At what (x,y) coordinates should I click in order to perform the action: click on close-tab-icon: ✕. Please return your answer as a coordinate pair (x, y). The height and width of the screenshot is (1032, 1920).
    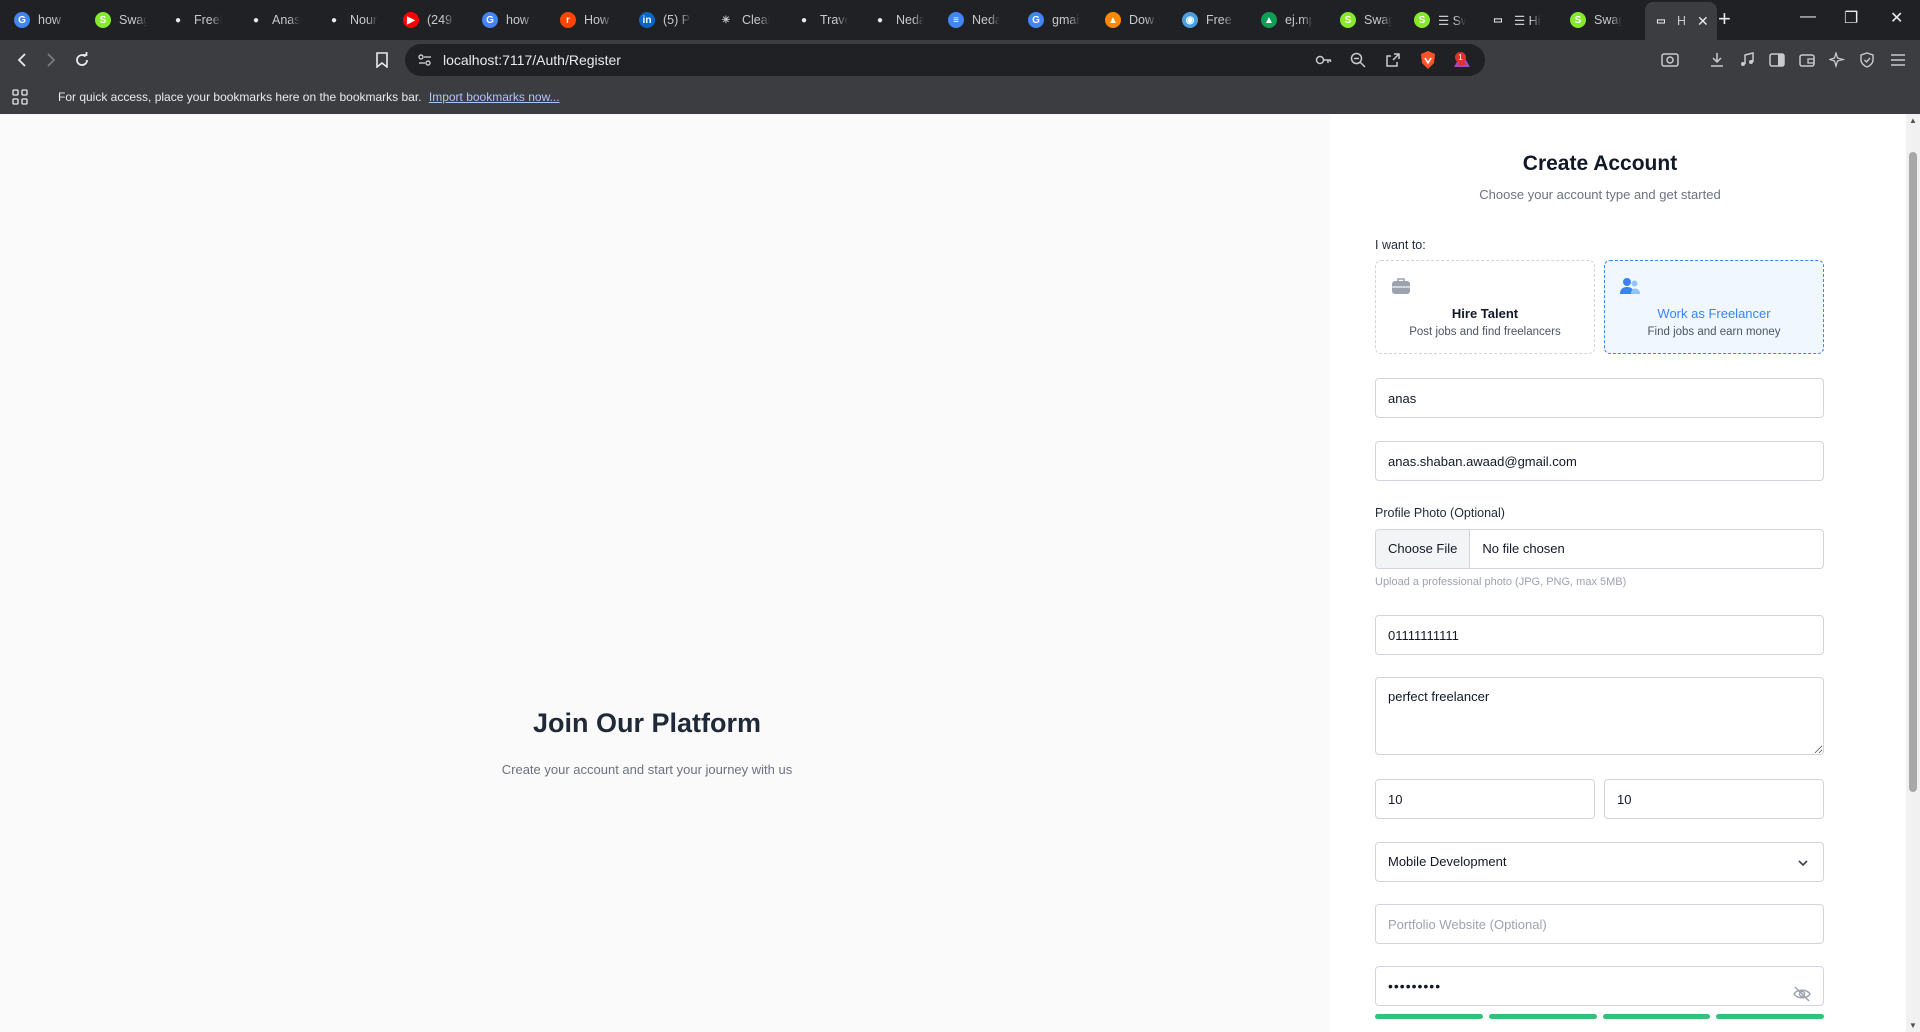
    Looking at the image, I should click on (1703, 21).